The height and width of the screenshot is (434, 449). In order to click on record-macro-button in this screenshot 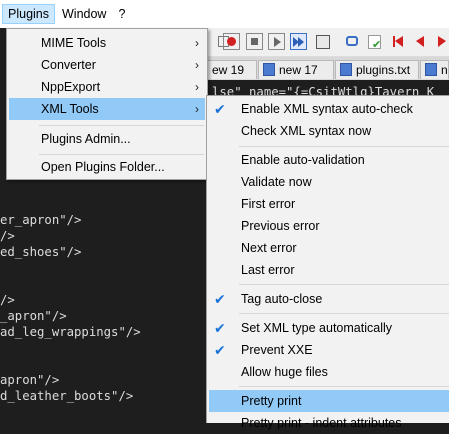, I will do `click(231, 41)`.